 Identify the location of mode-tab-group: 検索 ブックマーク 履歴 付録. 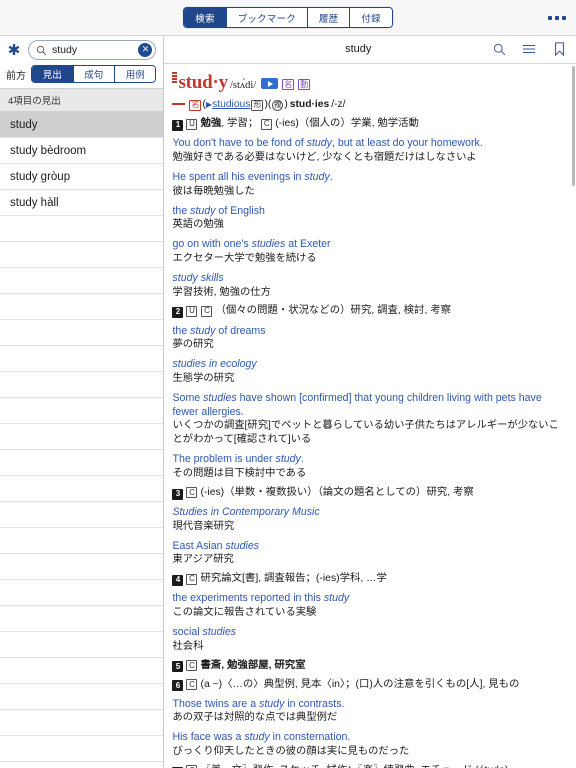
(288, 17).